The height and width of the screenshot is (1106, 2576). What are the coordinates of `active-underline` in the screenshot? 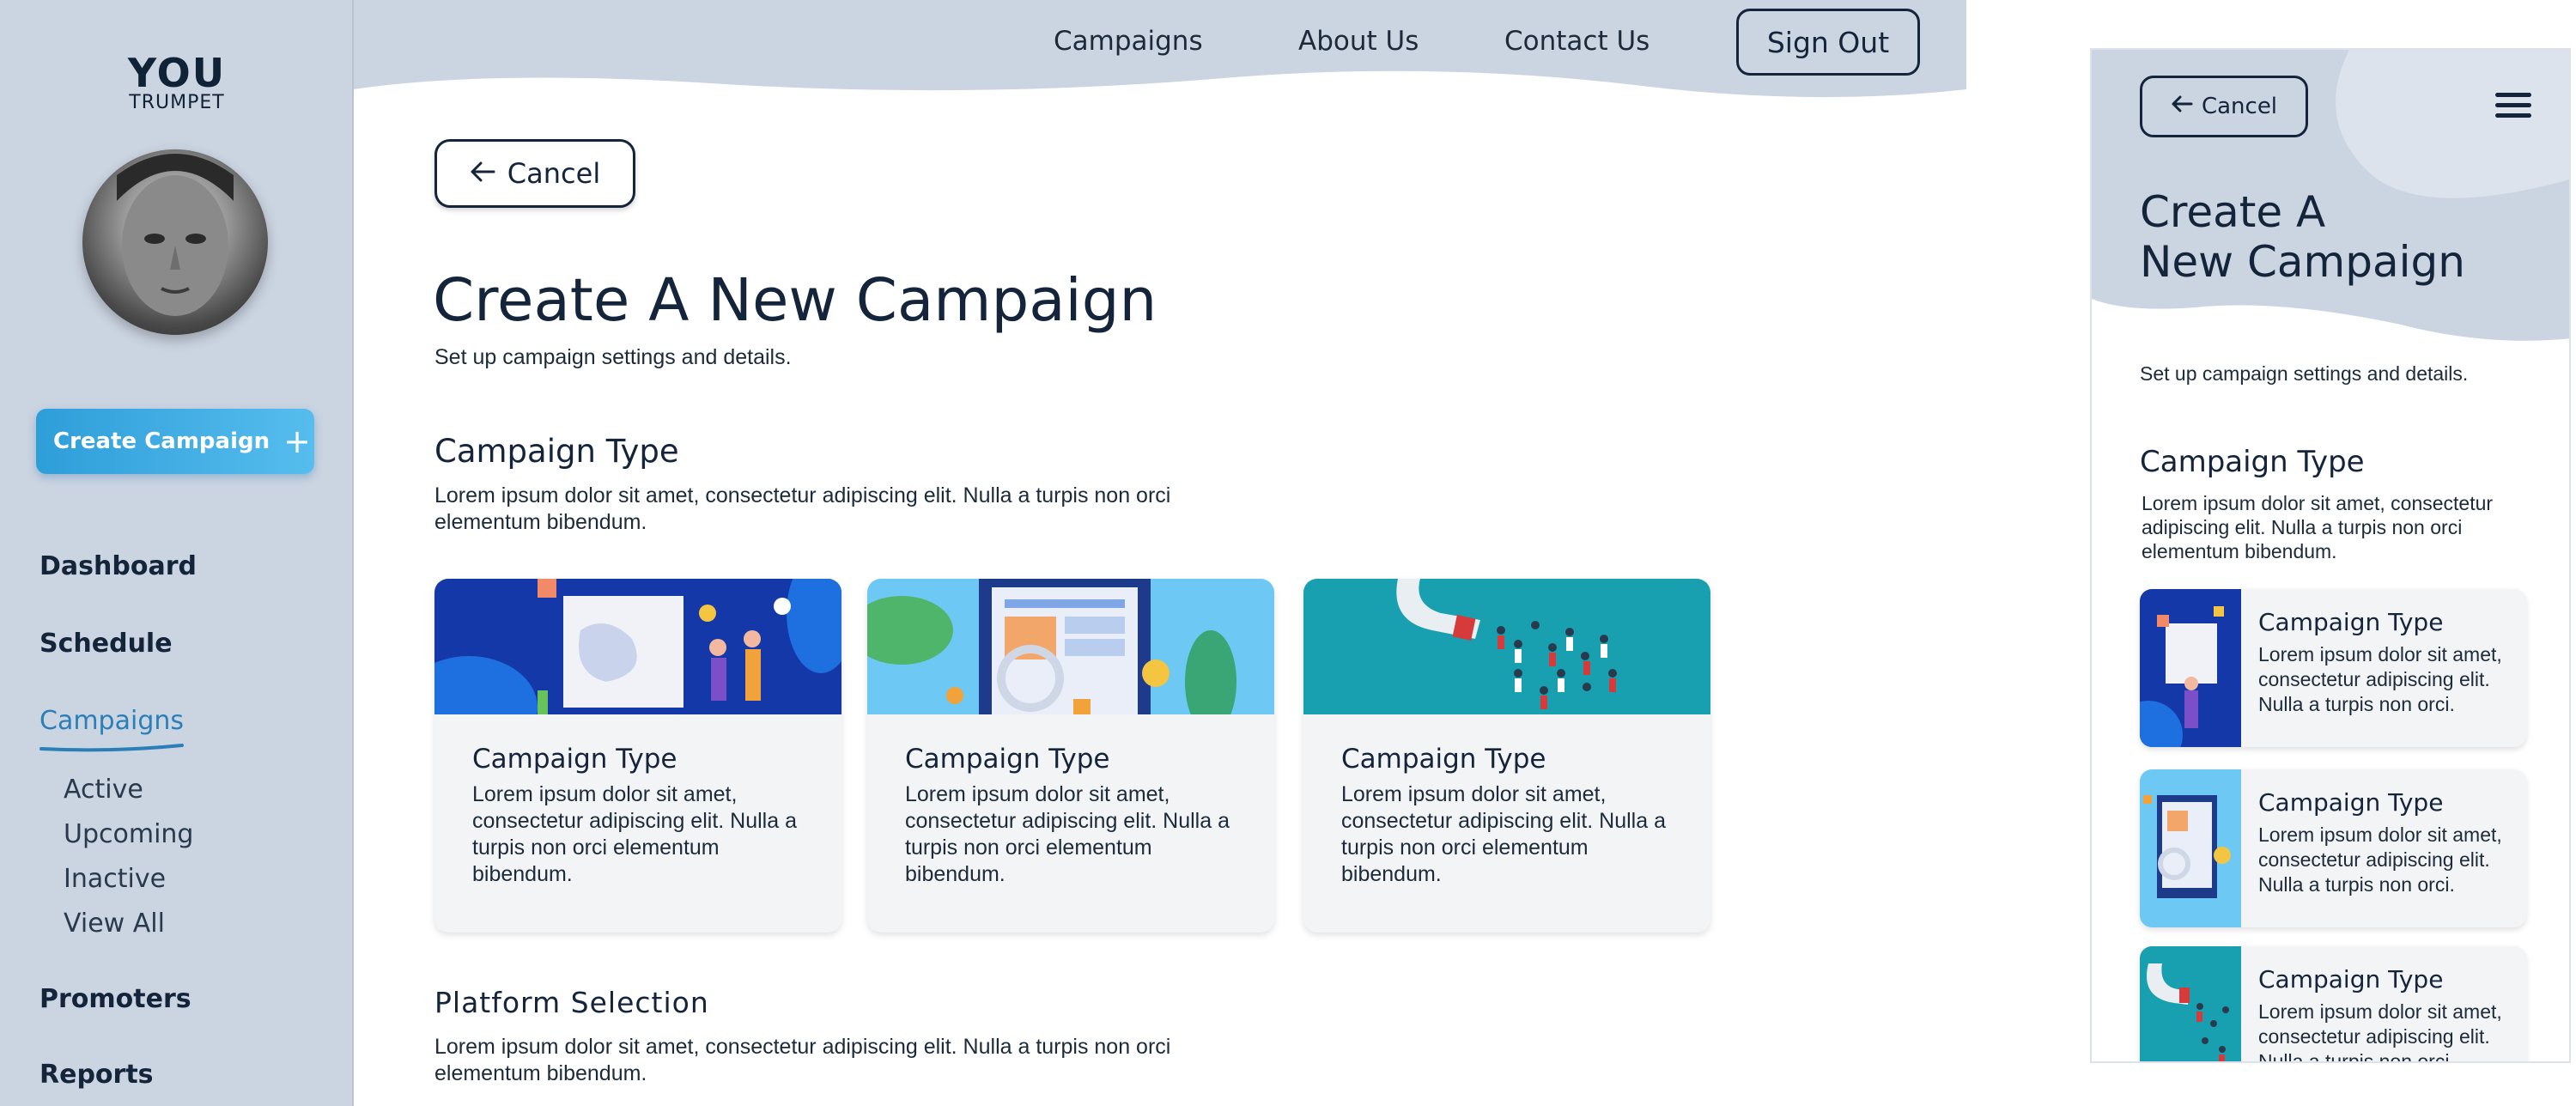 It's located at (112, 748).